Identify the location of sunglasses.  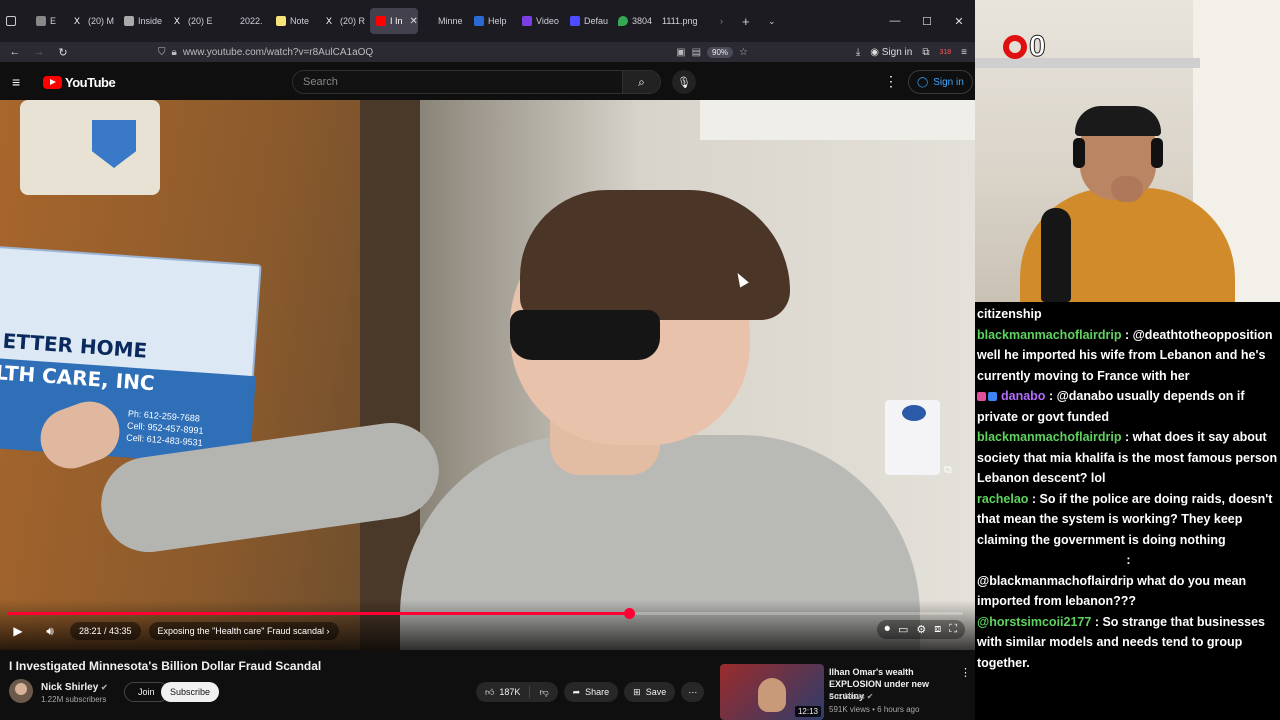
(585, 335).